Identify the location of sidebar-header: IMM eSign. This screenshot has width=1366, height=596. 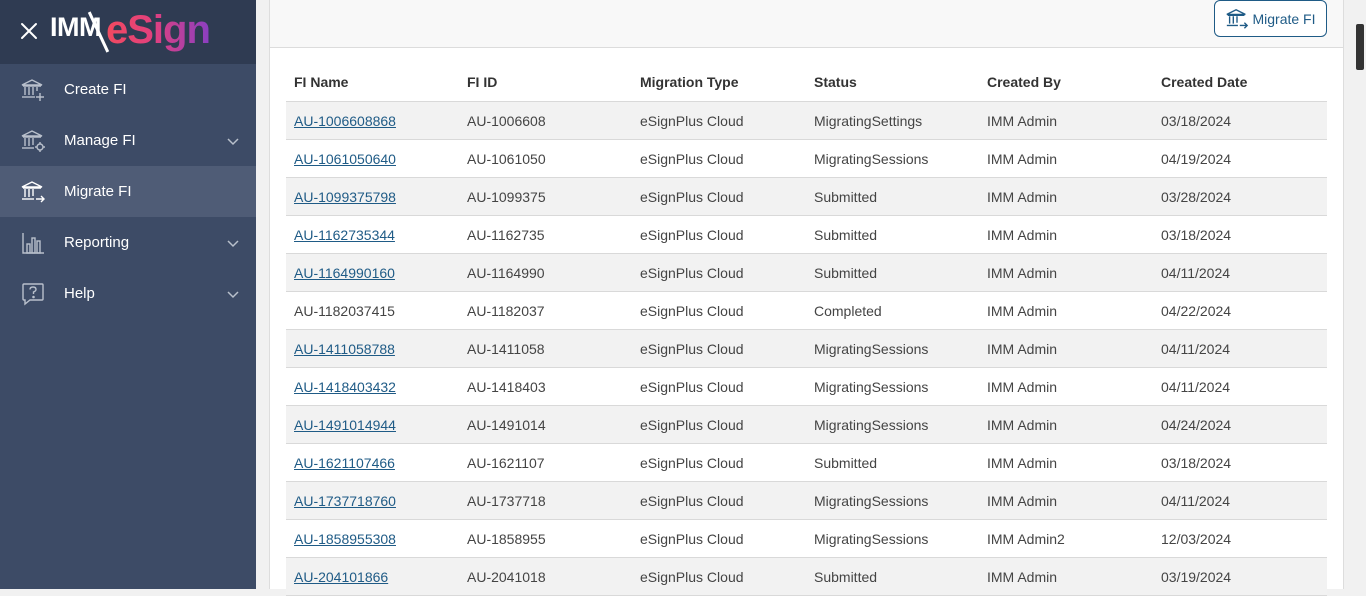
(128, 32).